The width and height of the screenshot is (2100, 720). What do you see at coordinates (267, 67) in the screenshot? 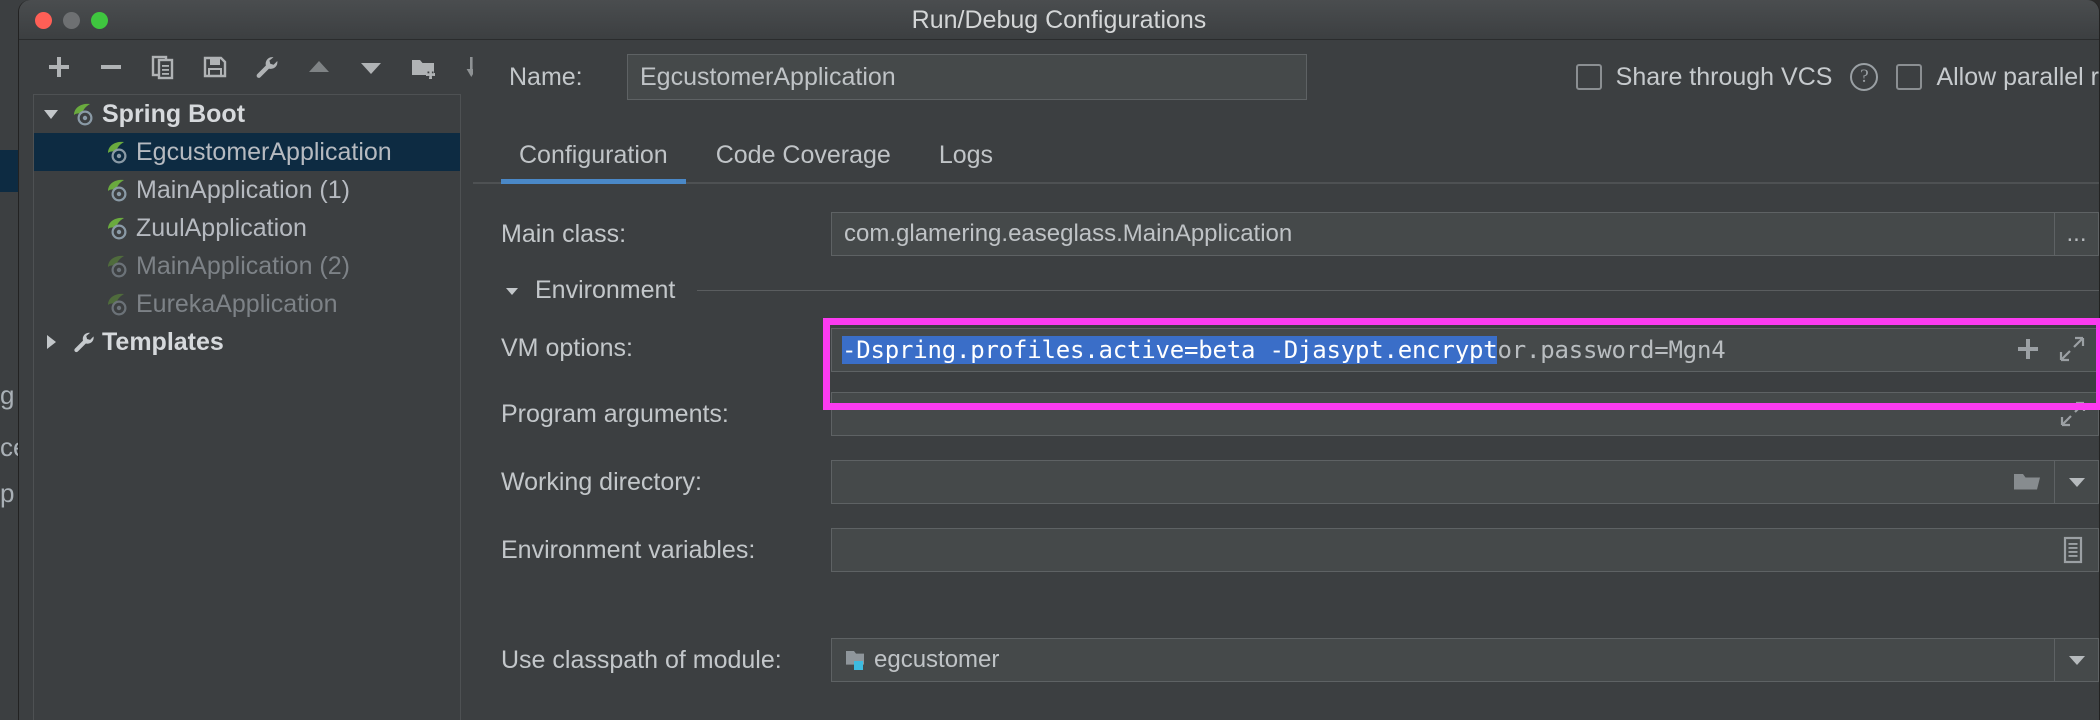
I see `edit-templates-button` at bounding box center [267, 67].